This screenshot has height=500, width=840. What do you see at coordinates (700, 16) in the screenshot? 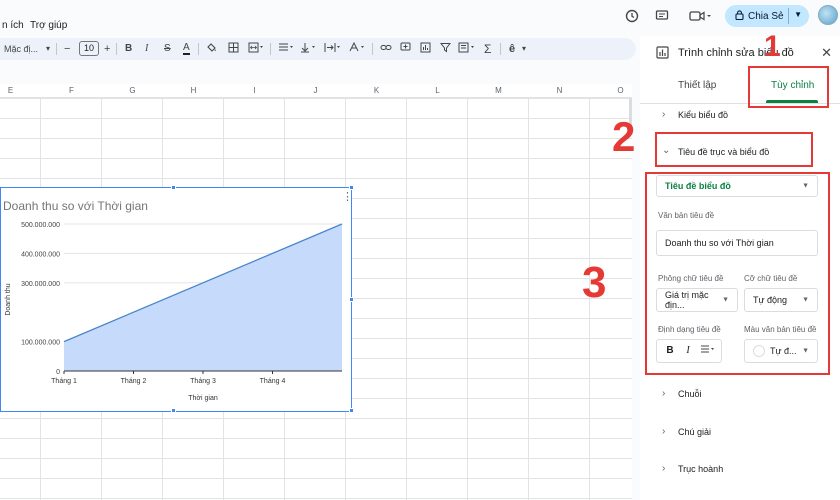
I see `meet-icon` at bounding box center [700, 16].